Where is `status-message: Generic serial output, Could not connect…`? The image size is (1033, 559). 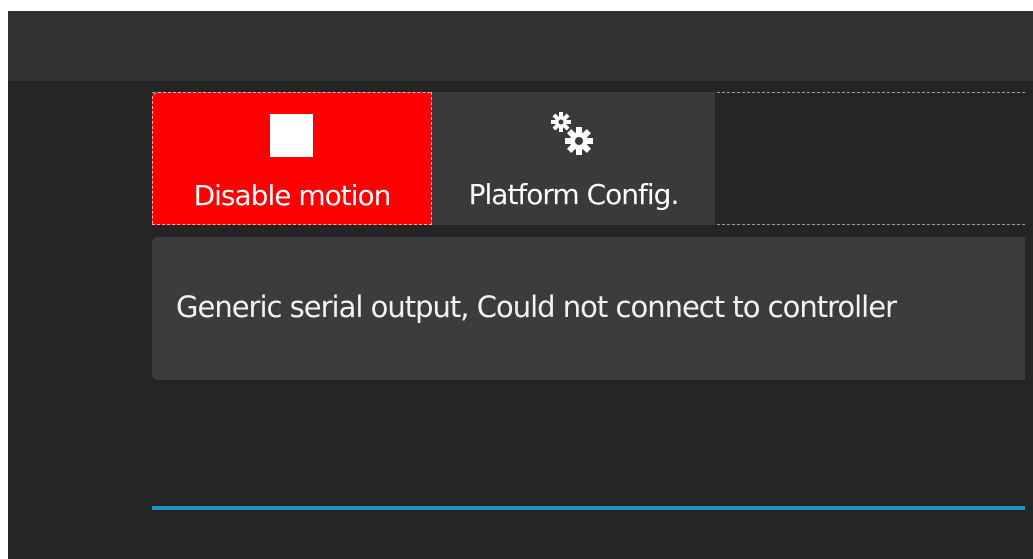 status-message: Generic serial output, Could not connect… is located at coordinates (536, 307).